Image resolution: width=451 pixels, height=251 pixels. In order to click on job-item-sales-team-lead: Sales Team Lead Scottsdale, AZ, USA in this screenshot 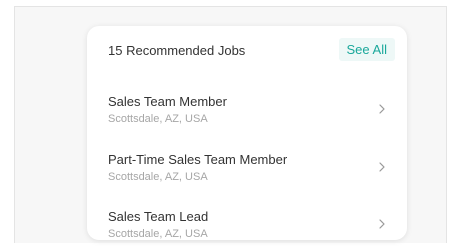, I will do `click(247, 228)`.